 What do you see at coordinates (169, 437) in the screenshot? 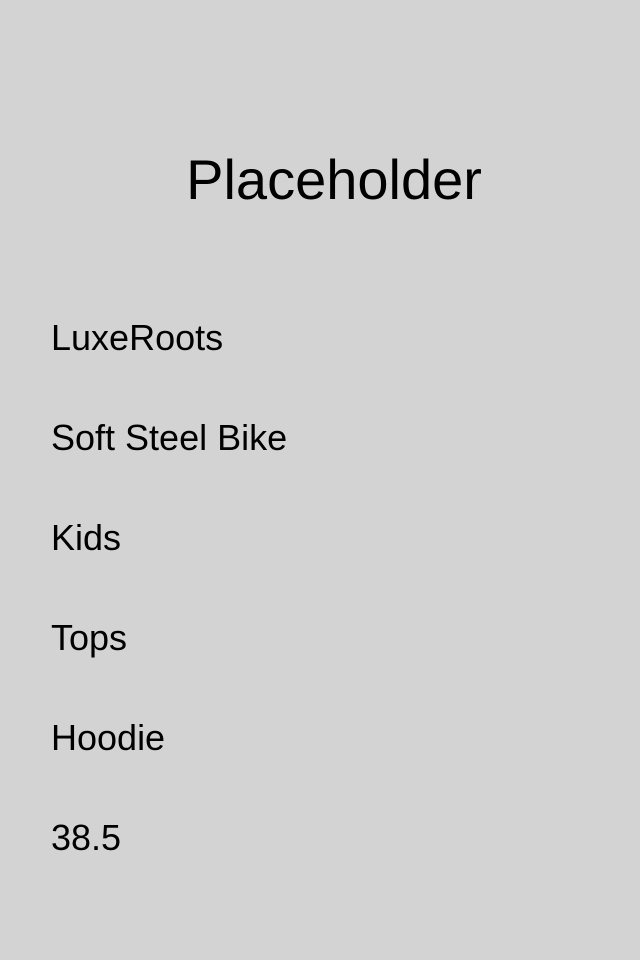
I see `product-name: Soft Steel Bike` at bounding box center [169, 437].